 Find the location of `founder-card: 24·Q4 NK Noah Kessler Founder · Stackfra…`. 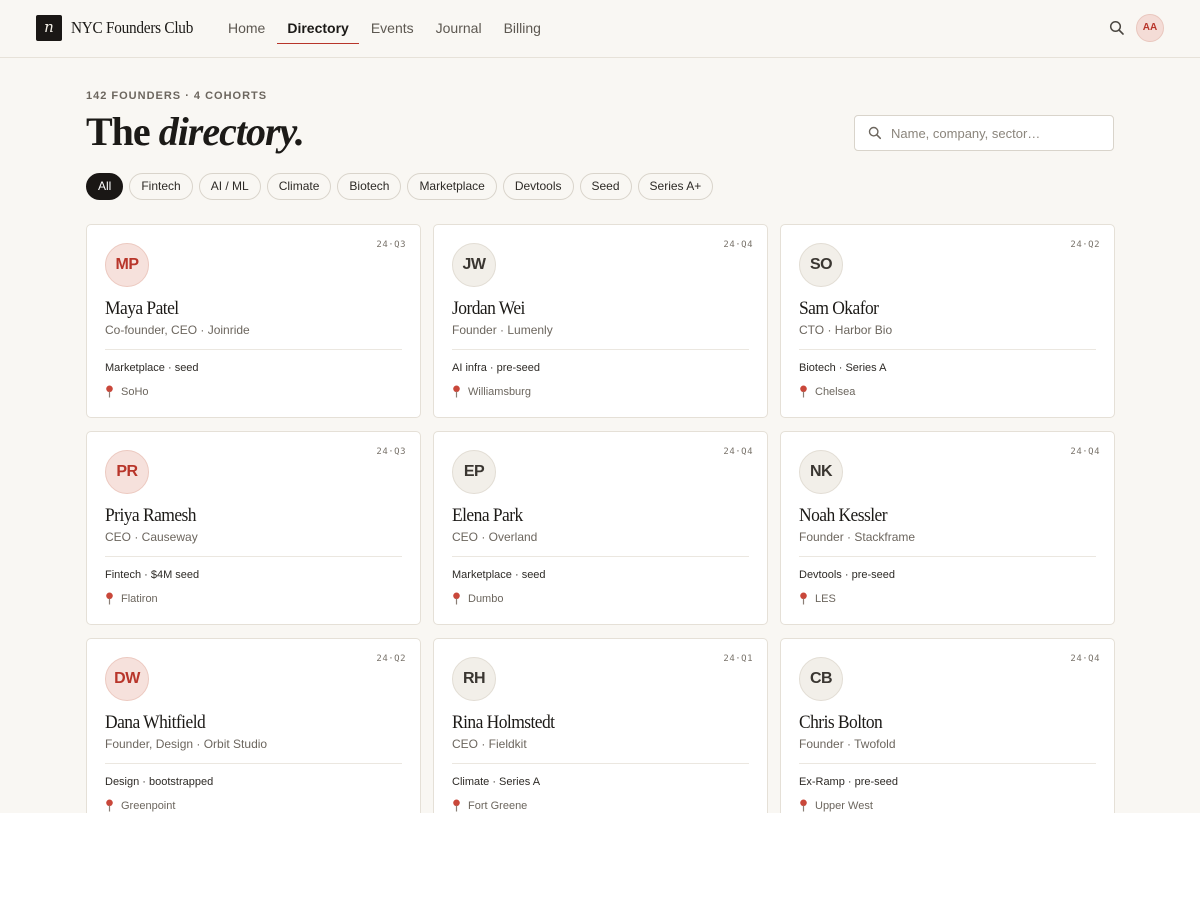

founder-card: 24·Q4 NK Noah Kessler Founder · Stackfra… is located at coordinates (947, 528).